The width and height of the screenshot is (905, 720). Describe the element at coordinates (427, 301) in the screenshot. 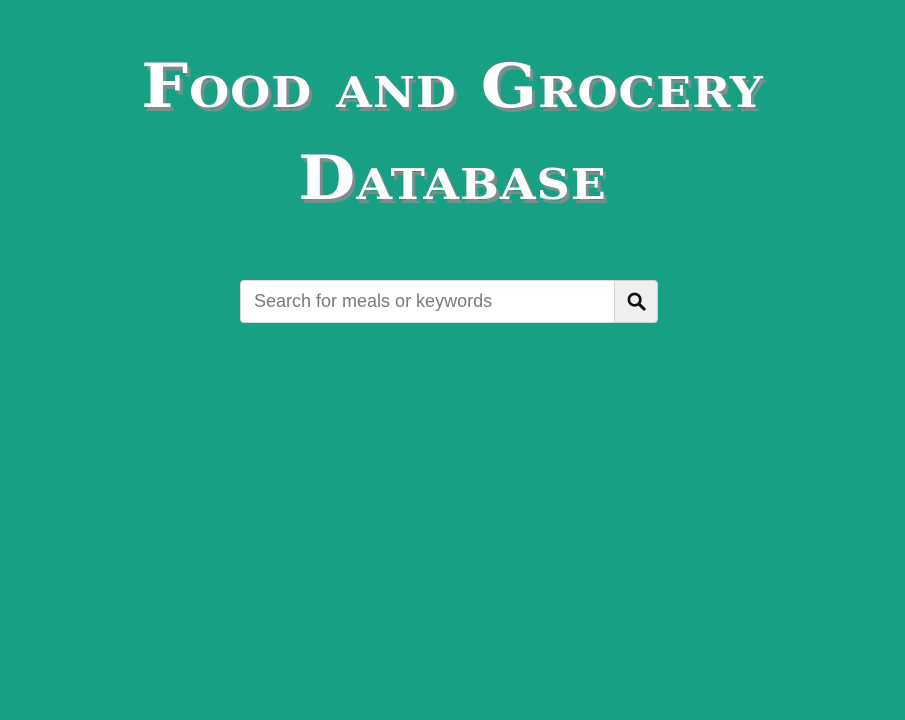

I see `search-input` at that location.